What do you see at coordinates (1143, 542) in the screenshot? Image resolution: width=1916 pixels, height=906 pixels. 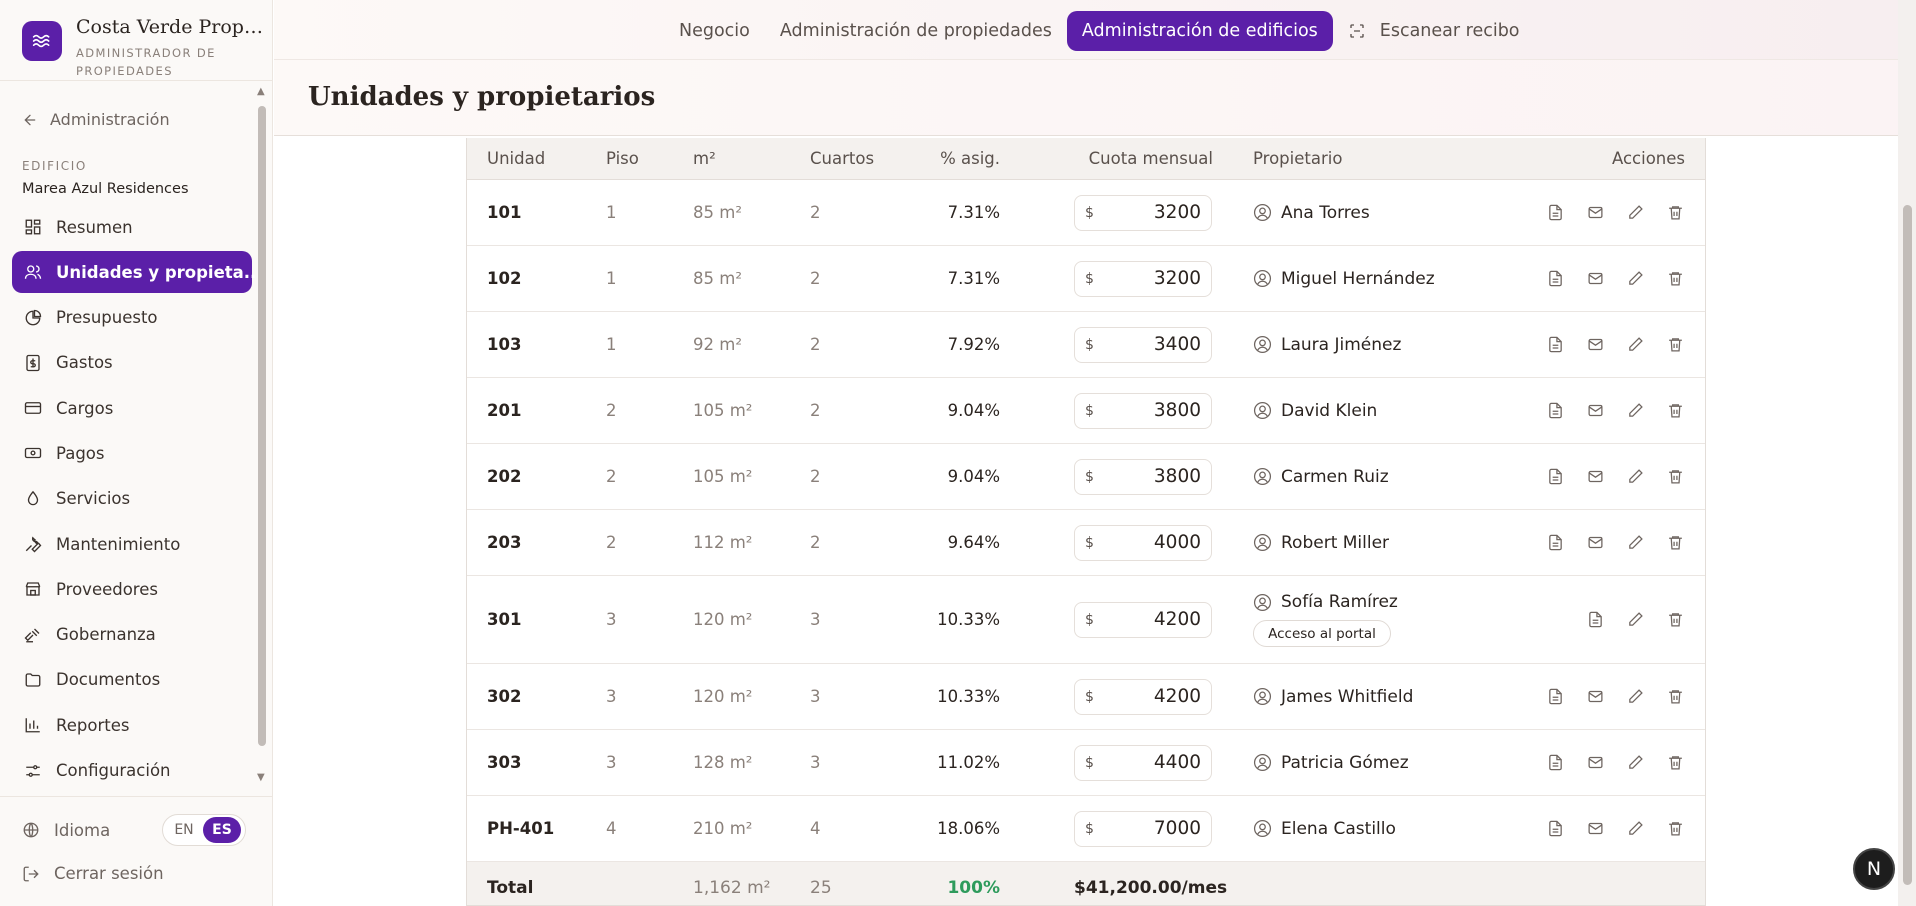 I see `monthly-fee-input: $4000` at bounding box center [1143, 542].